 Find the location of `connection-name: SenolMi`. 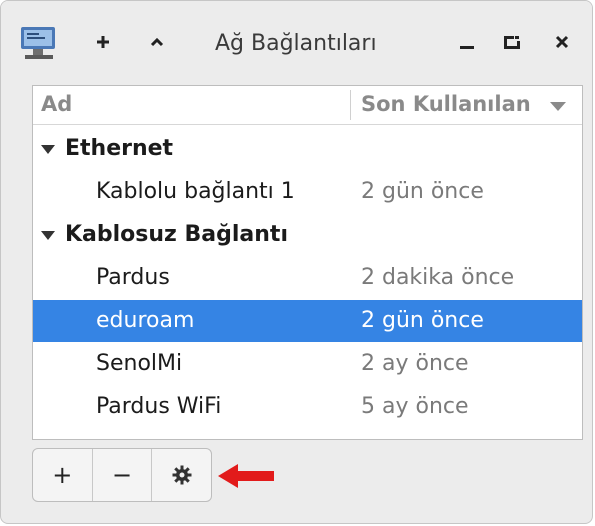

connection-name: SenolMi is located at coordinates (139, 363).